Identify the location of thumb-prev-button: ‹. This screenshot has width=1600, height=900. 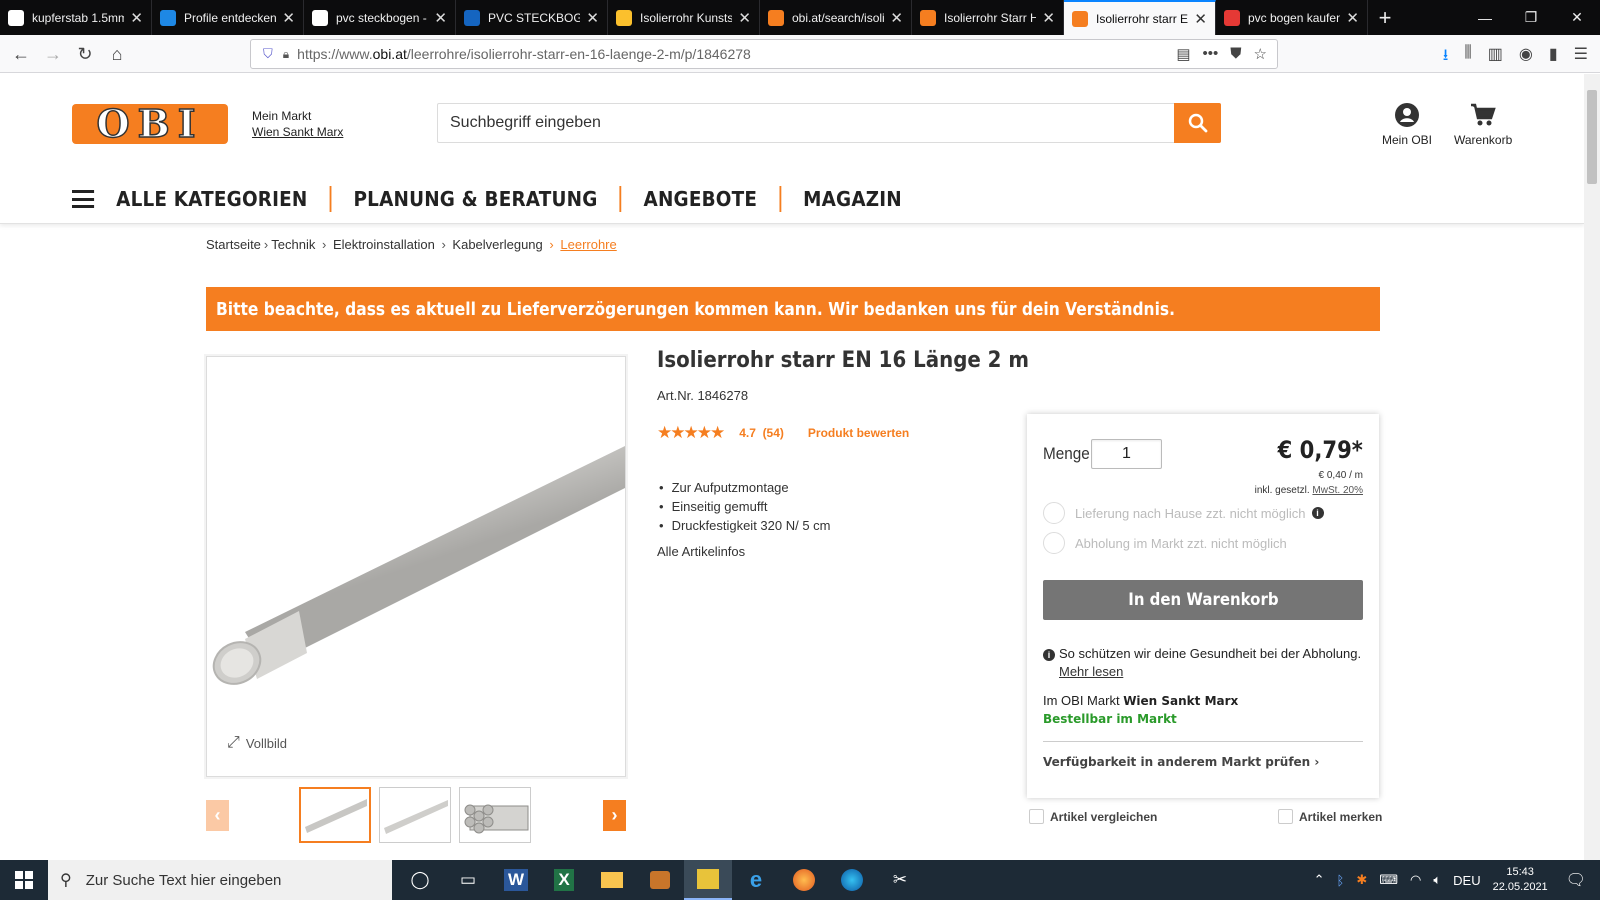
(217, 815).